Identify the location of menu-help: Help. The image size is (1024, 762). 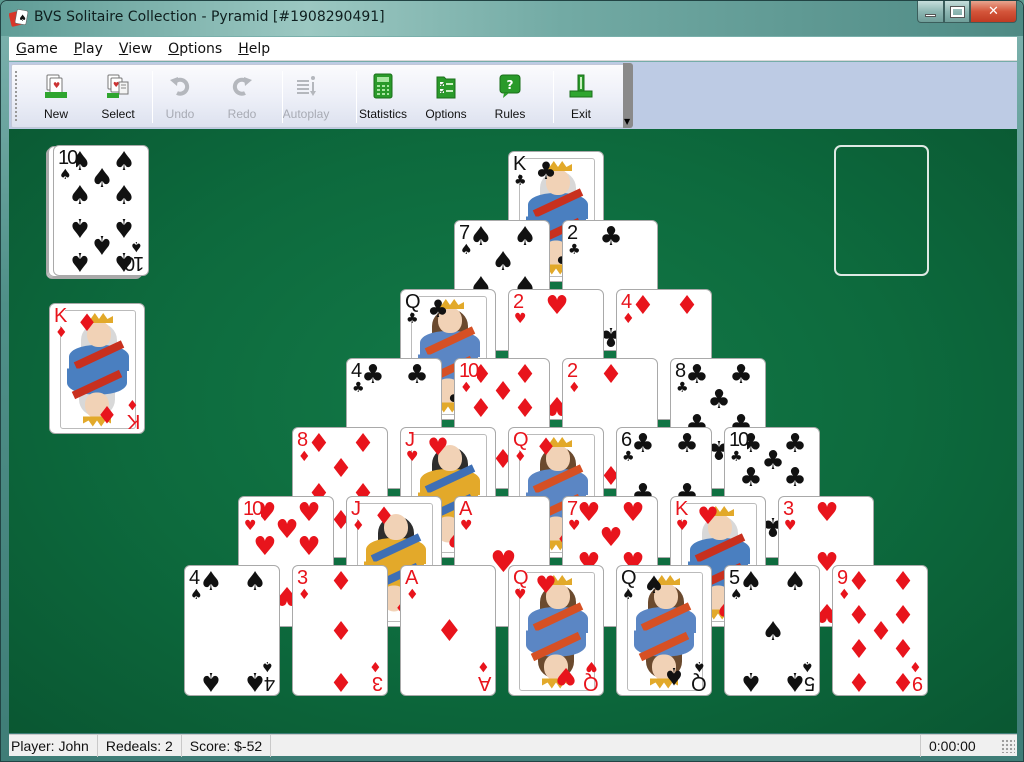
(254, 49).